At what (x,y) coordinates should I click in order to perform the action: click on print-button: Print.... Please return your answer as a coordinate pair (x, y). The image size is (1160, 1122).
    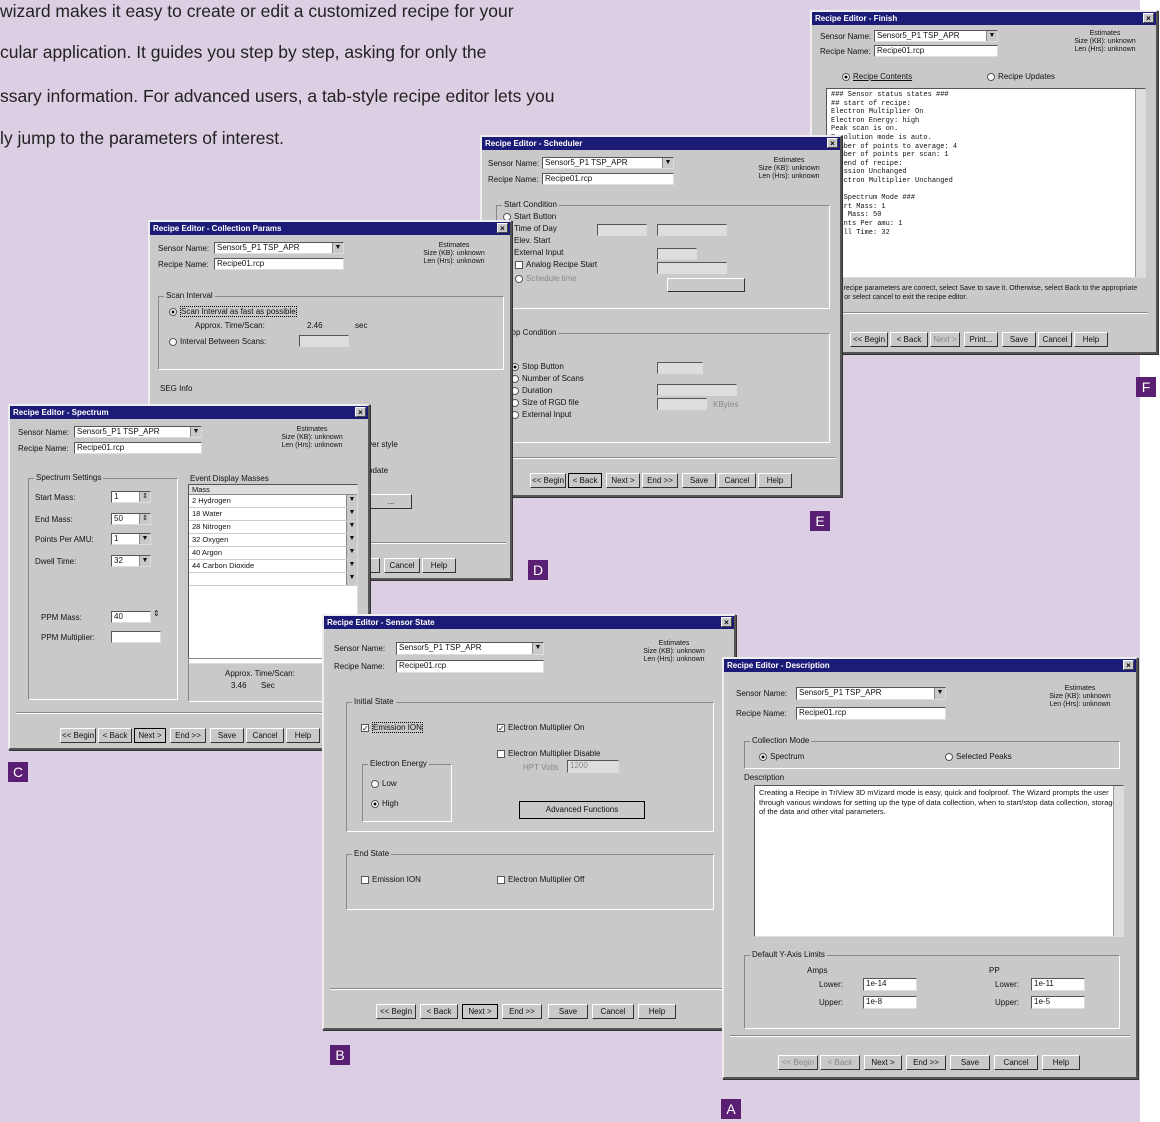
    Looking at the image, I should click on (981, 339).